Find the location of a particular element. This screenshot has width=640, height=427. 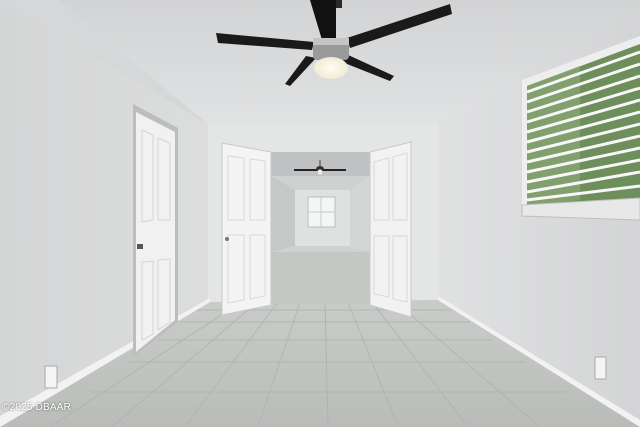

left-open-door is located at coordinates (246, 229).